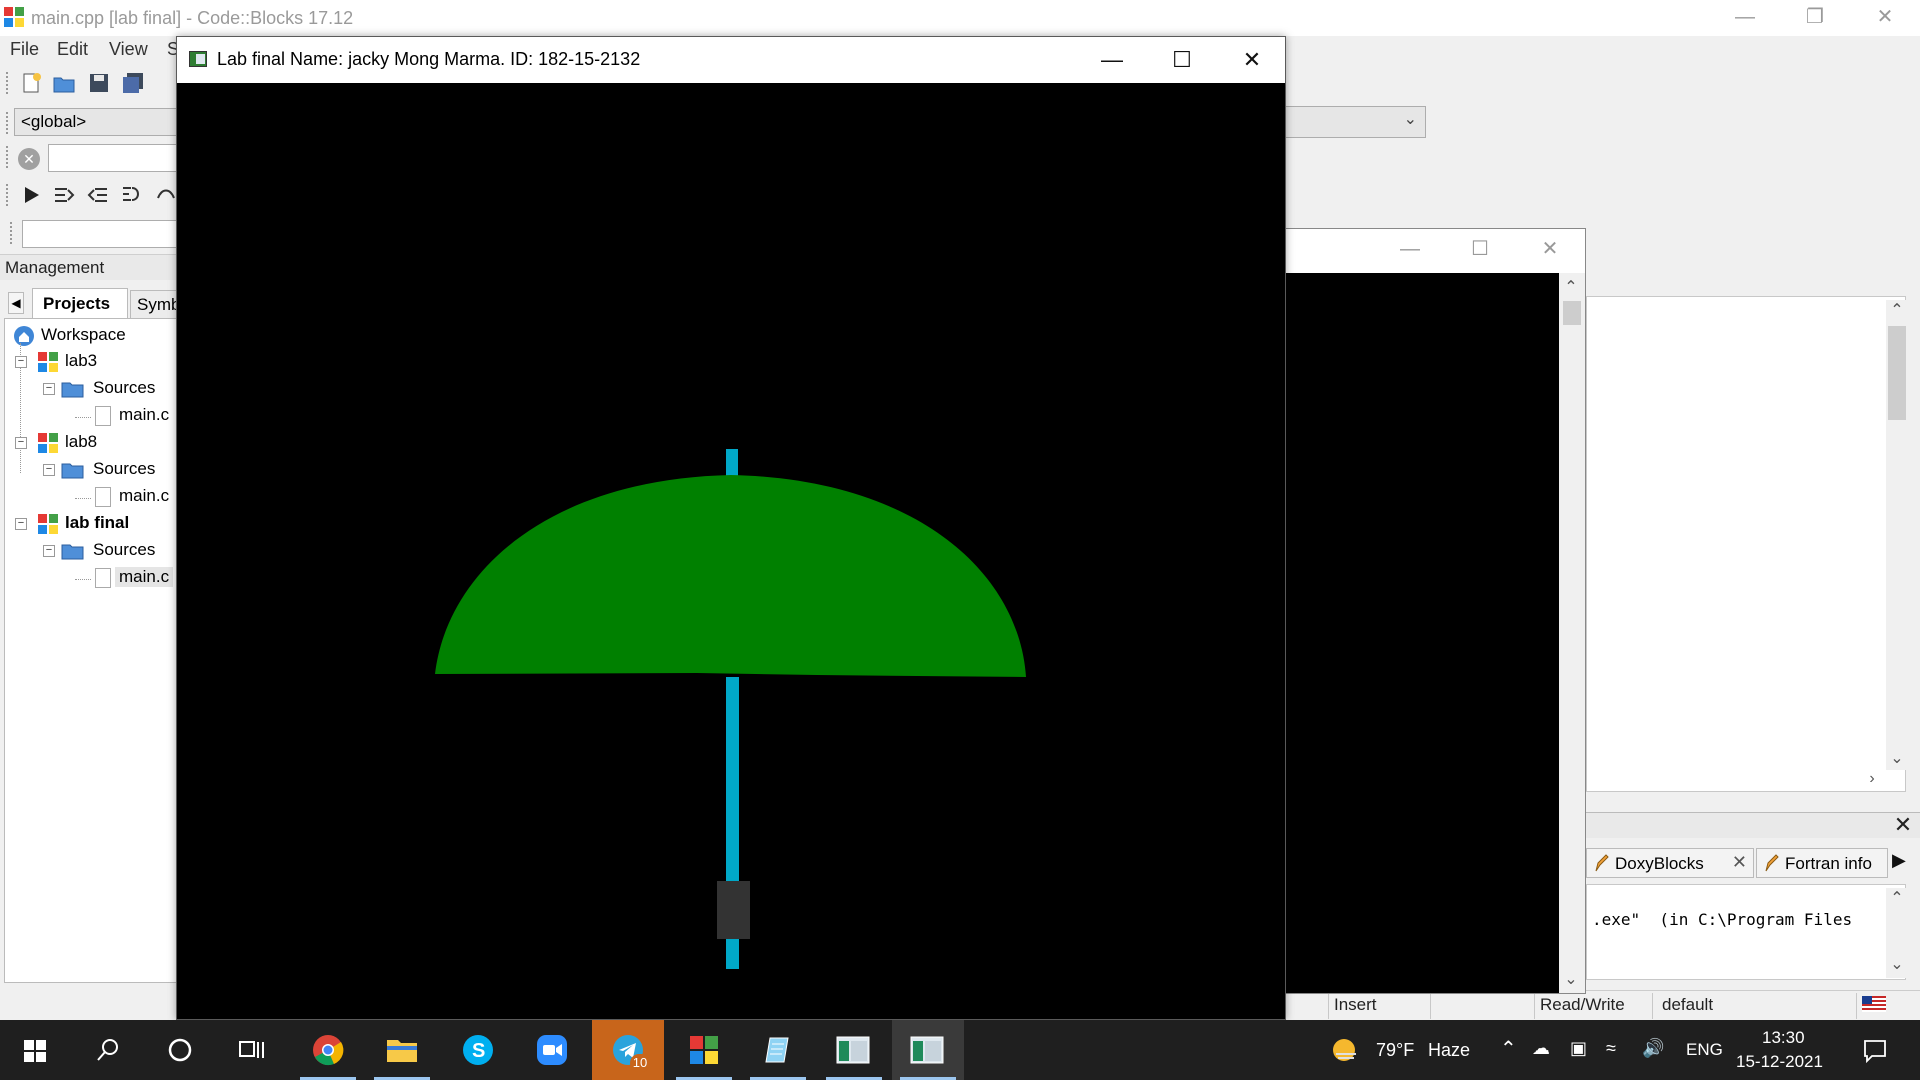 This screenshot has width=1920, height=1080. Describe the element at coordinates (1875, 1051) in the screenshot. I see `notification-center-icon` at that location.